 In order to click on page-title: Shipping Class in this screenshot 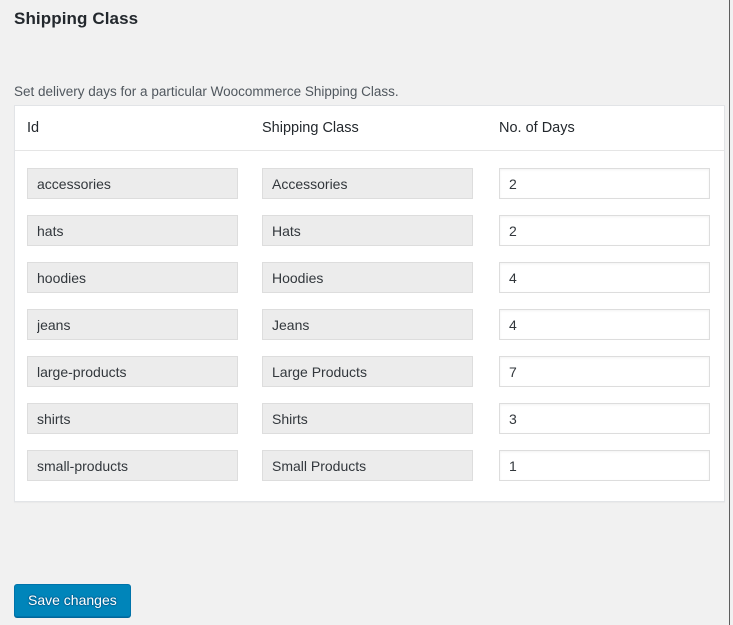, I will do `click(76, 18)`.